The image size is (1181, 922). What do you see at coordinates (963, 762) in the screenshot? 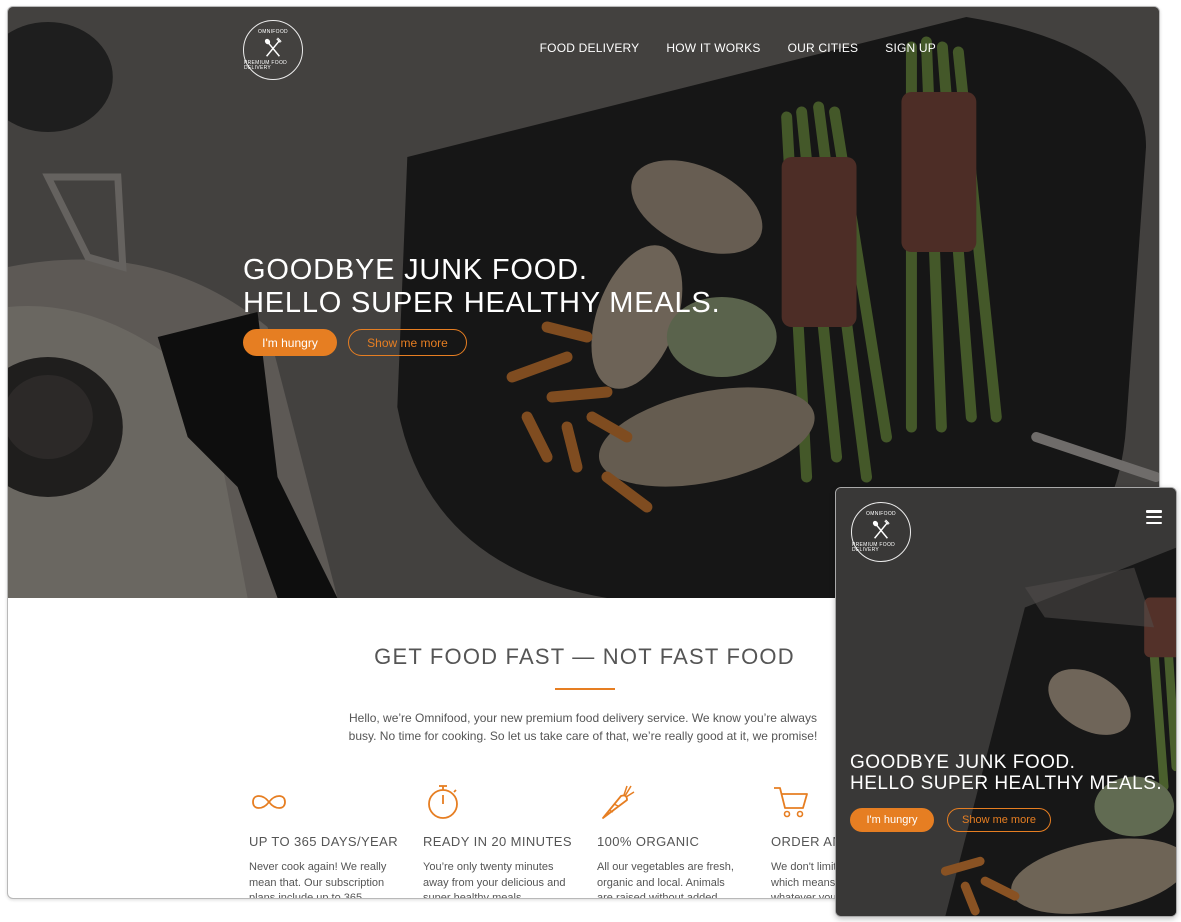
I see `mobile-hero-heading-line-1: GOODBYE JUNK FOOD.` at bounding box center [963, 762].